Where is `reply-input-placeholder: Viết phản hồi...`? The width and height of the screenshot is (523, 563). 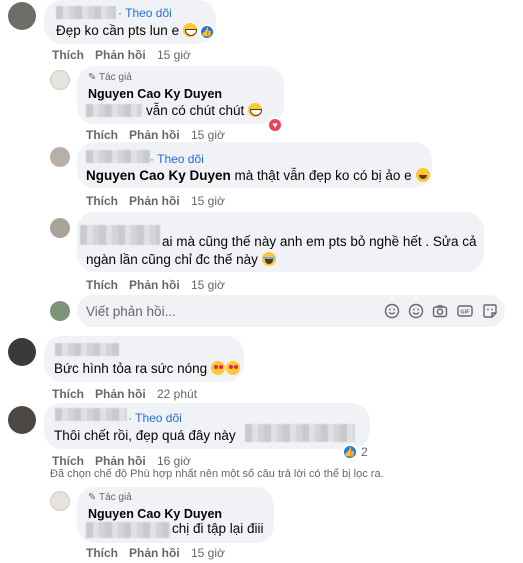 reply-input-placeholder: Viết phản hồi... is located at coordinates (131, 311).